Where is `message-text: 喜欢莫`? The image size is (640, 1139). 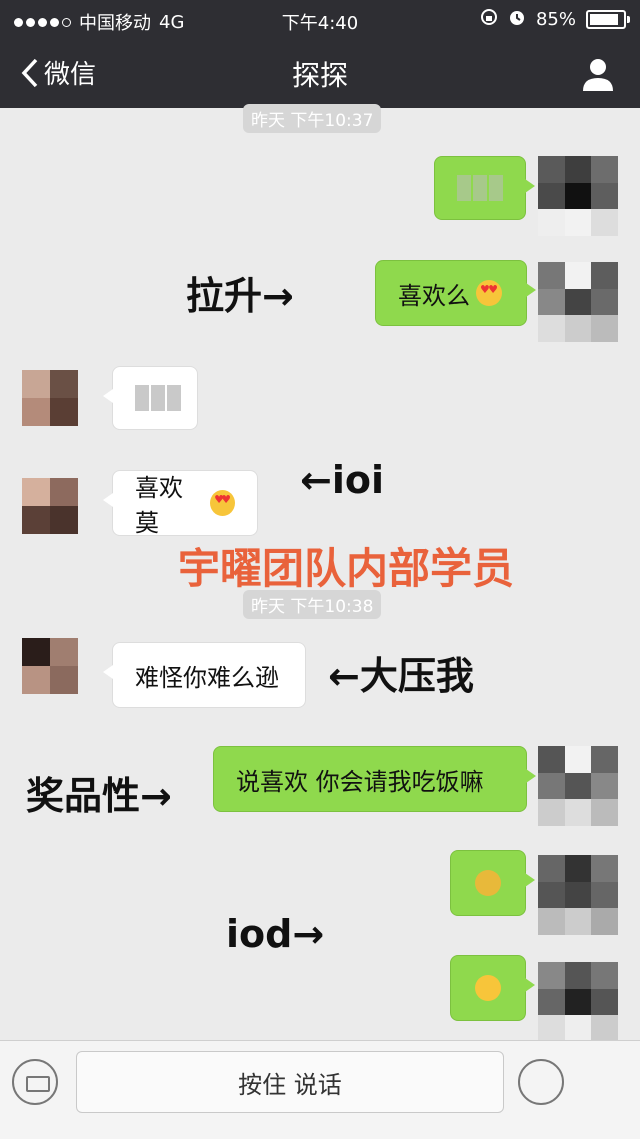
message-text: 喜欢莫 is located at coordinates (159, 505).